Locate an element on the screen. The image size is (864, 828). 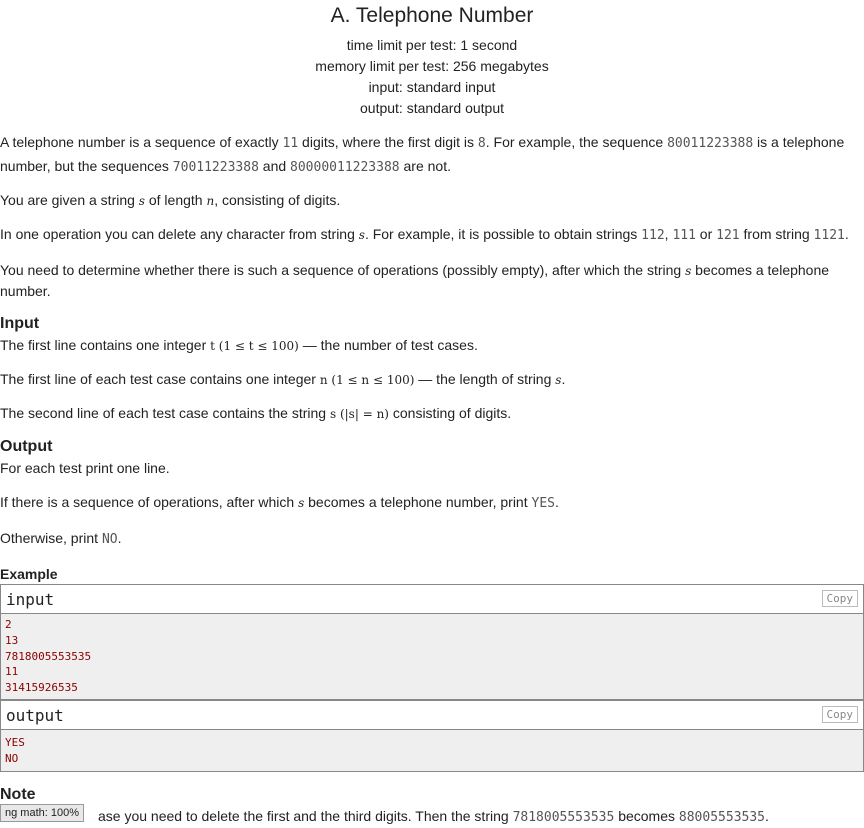
code: 1121 is located at coordinates (829, 235).